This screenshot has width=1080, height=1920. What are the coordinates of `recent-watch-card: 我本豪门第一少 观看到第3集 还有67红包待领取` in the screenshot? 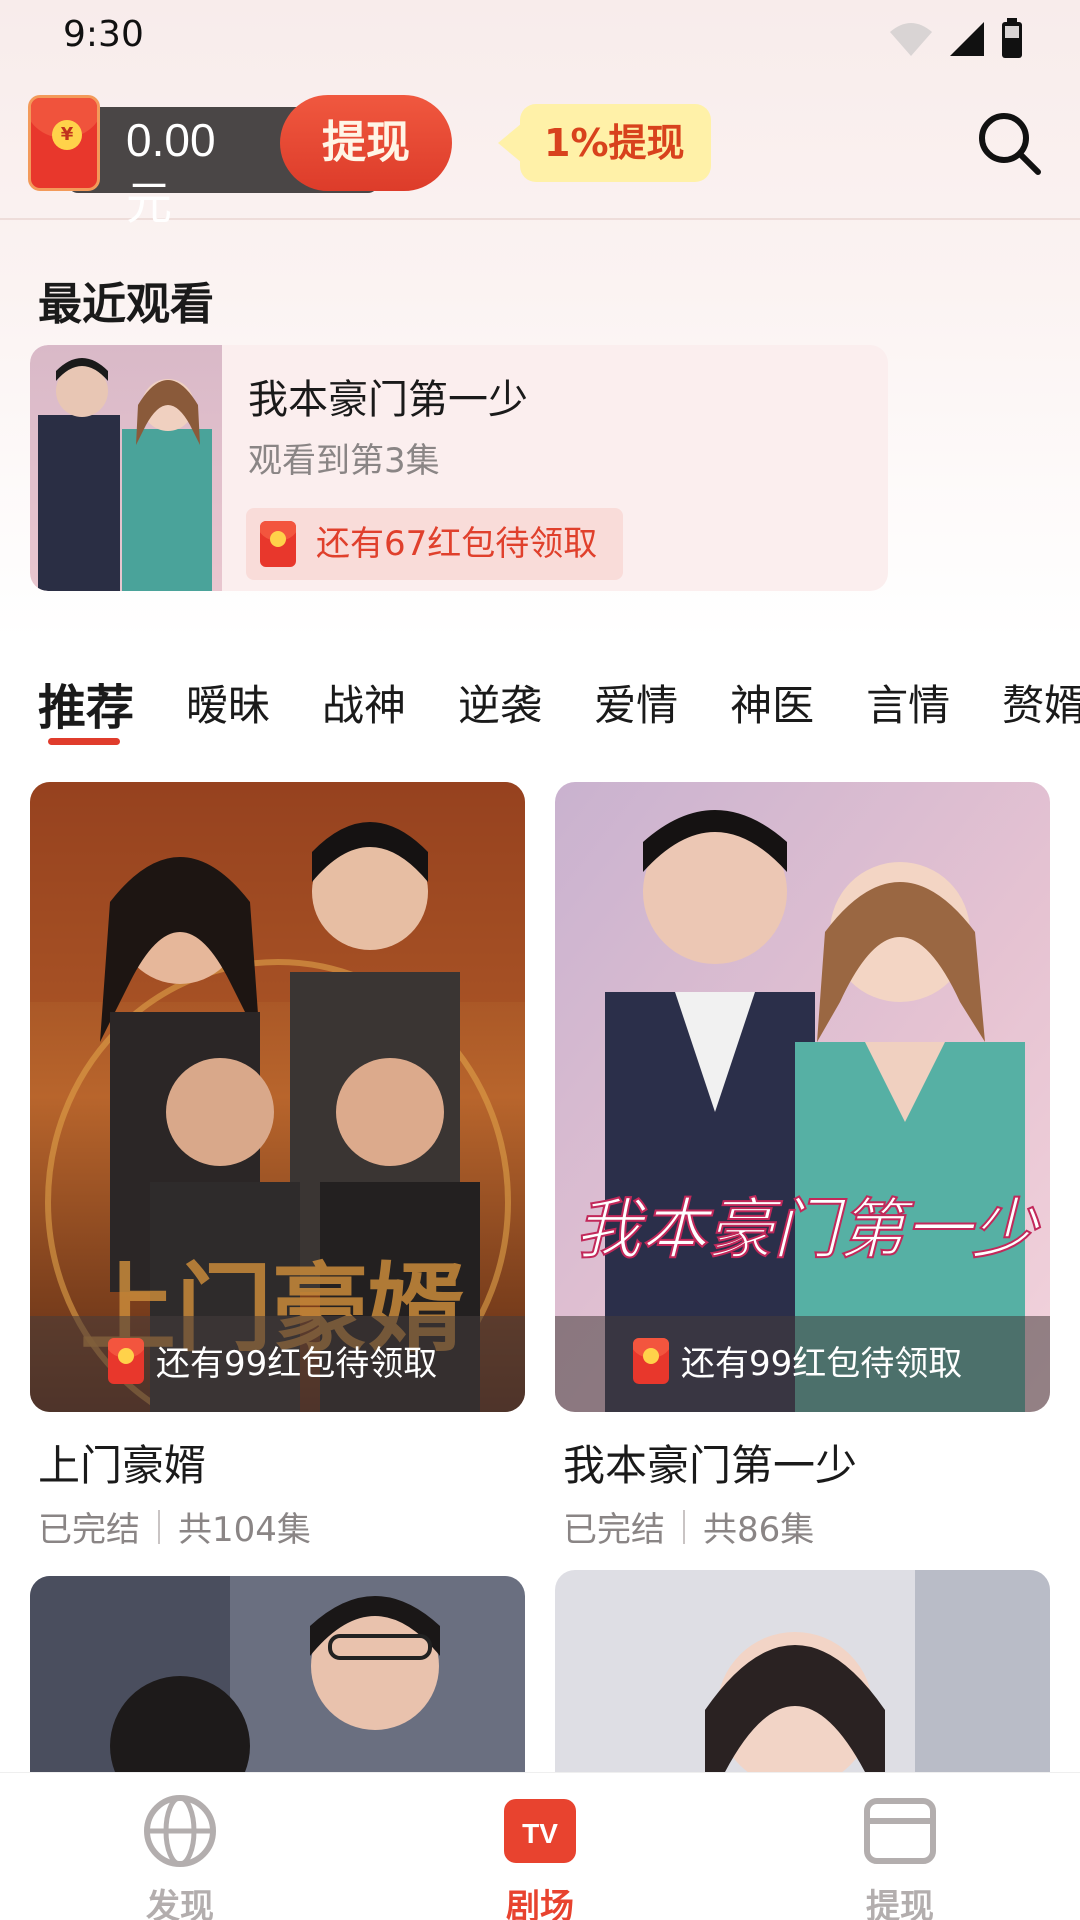 It's located at (459, 468).